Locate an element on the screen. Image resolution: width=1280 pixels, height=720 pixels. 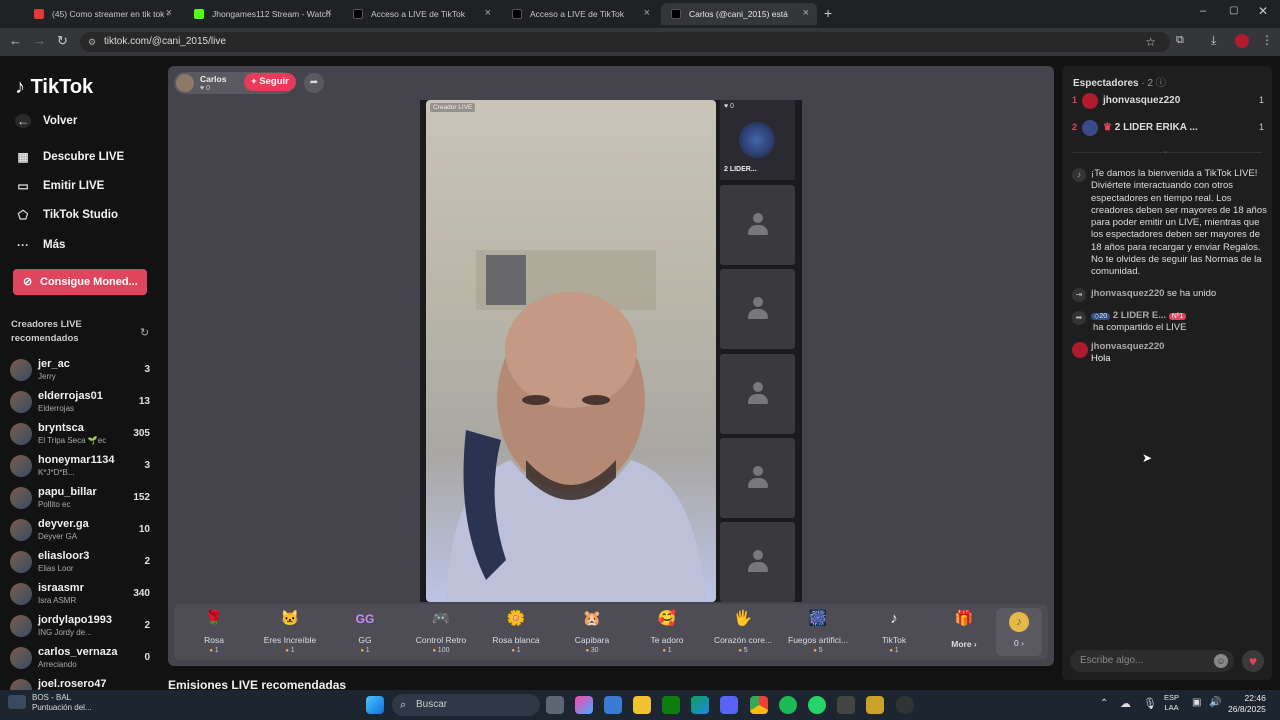
extensions-icon: ⧉ is located at coordinates (1180, 40).